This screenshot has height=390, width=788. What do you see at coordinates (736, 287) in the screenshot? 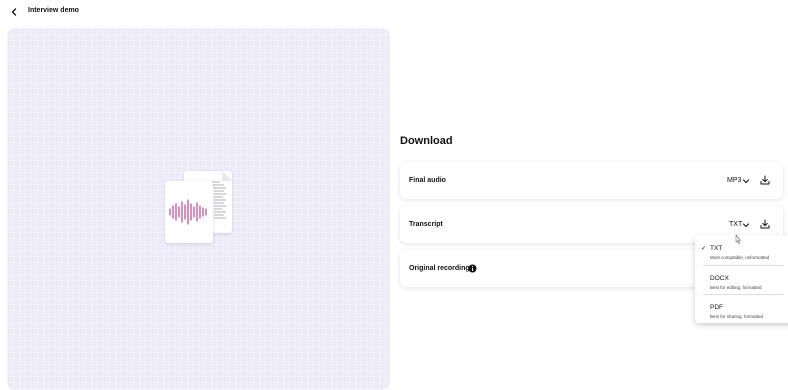
I see `option-description: Best for editing, formatted` at bounding box center [736, 287].